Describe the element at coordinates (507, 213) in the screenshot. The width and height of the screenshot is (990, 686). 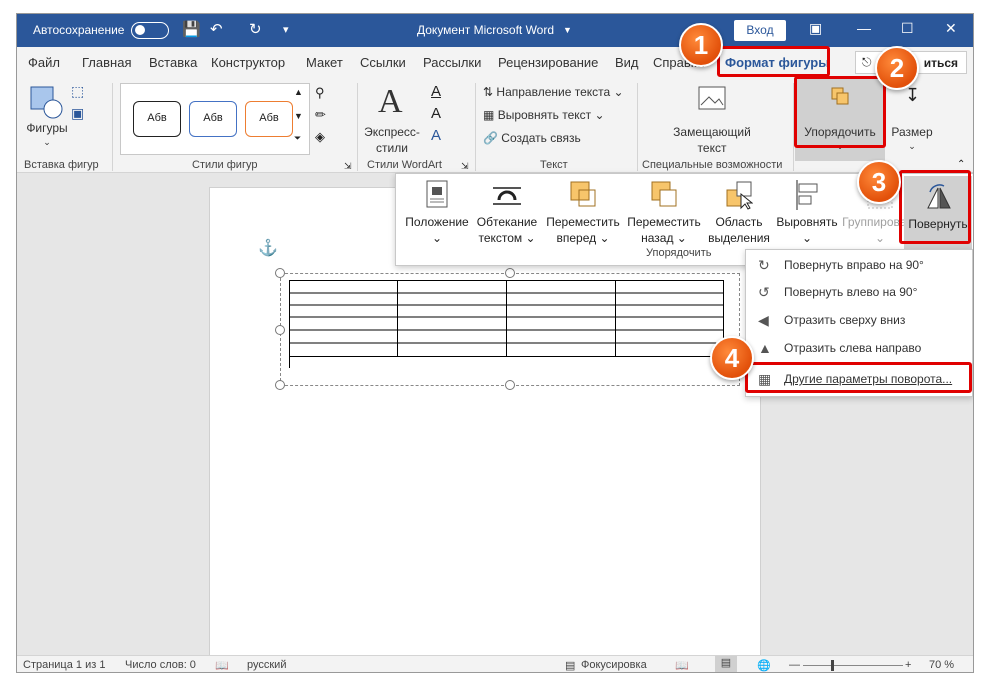
I see `wrap-text-button: Обтекание текстом ⌄` at that location.